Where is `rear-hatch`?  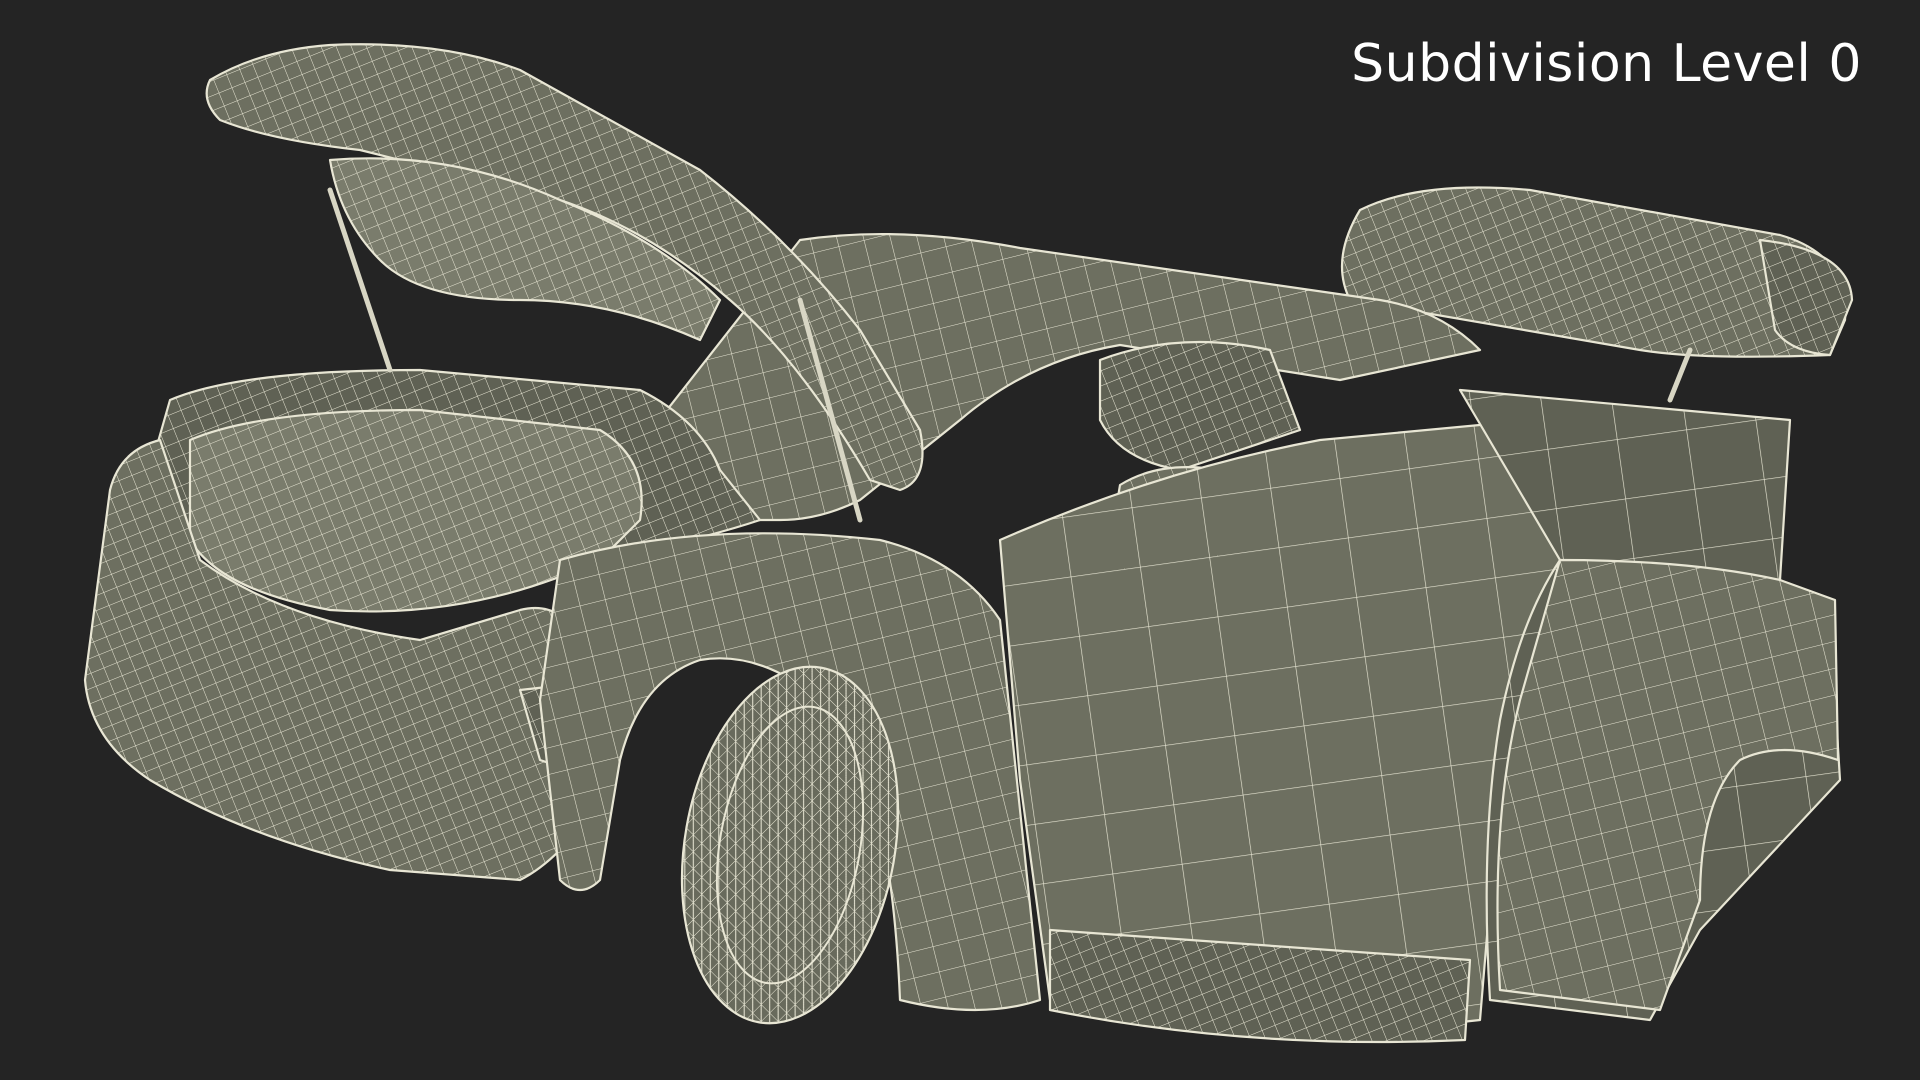 rear-hatch is located at coordinates (1597, 294).